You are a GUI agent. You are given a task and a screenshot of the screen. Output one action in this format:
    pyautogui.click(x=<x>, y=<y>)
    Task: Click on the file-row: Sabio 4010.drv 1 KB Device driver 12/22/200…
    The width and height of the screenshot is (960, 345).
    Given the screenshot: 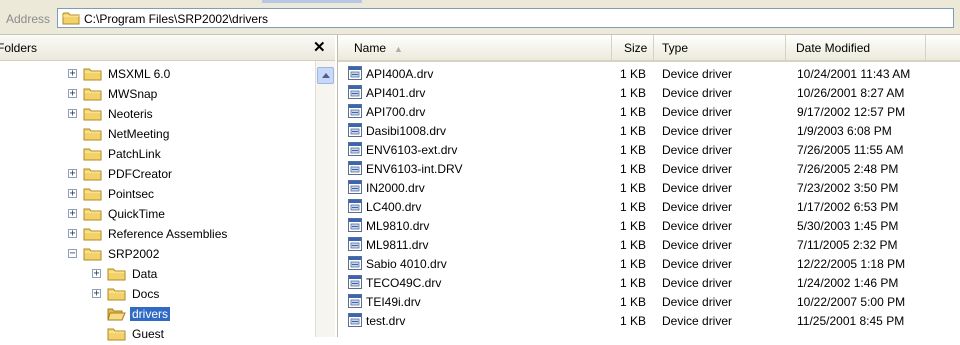 What is the action you would take?
    pyautogui.click(x=649, y=263)
    